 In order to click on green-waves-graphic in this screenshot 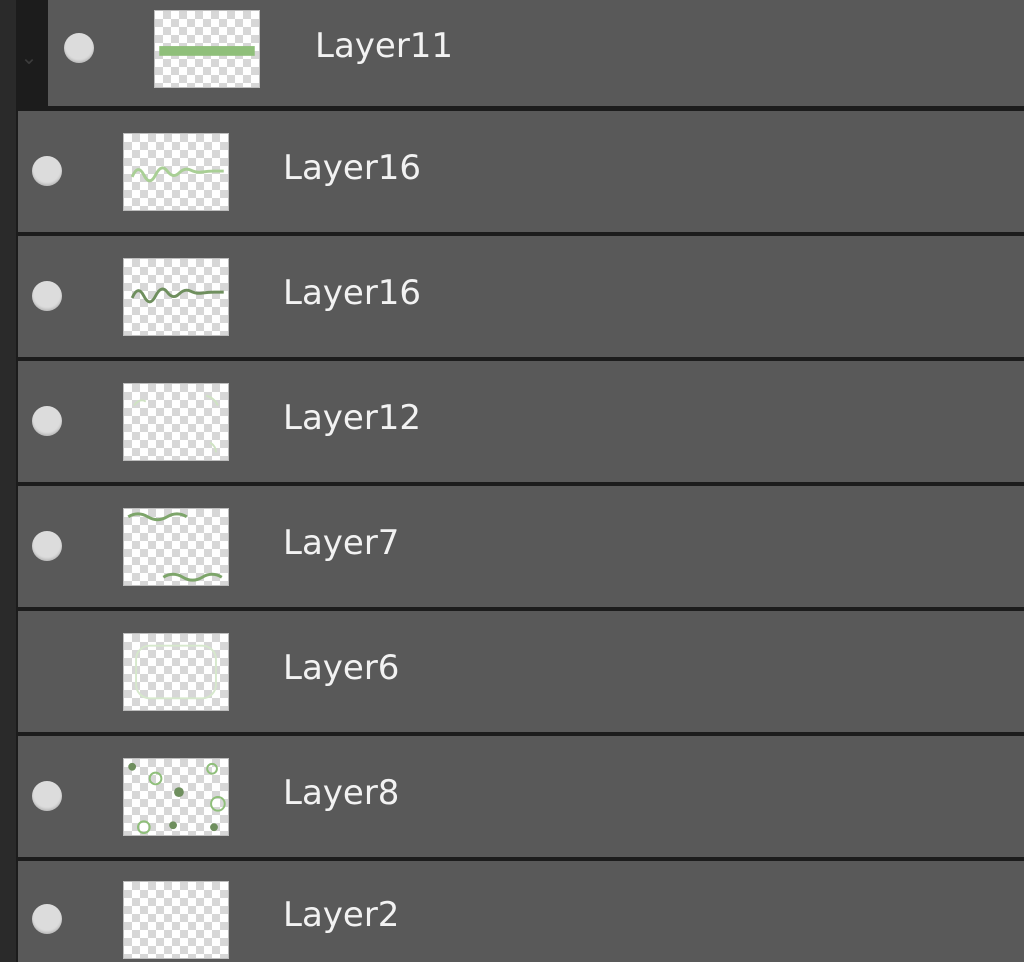, I will do `click(175, 547)`.